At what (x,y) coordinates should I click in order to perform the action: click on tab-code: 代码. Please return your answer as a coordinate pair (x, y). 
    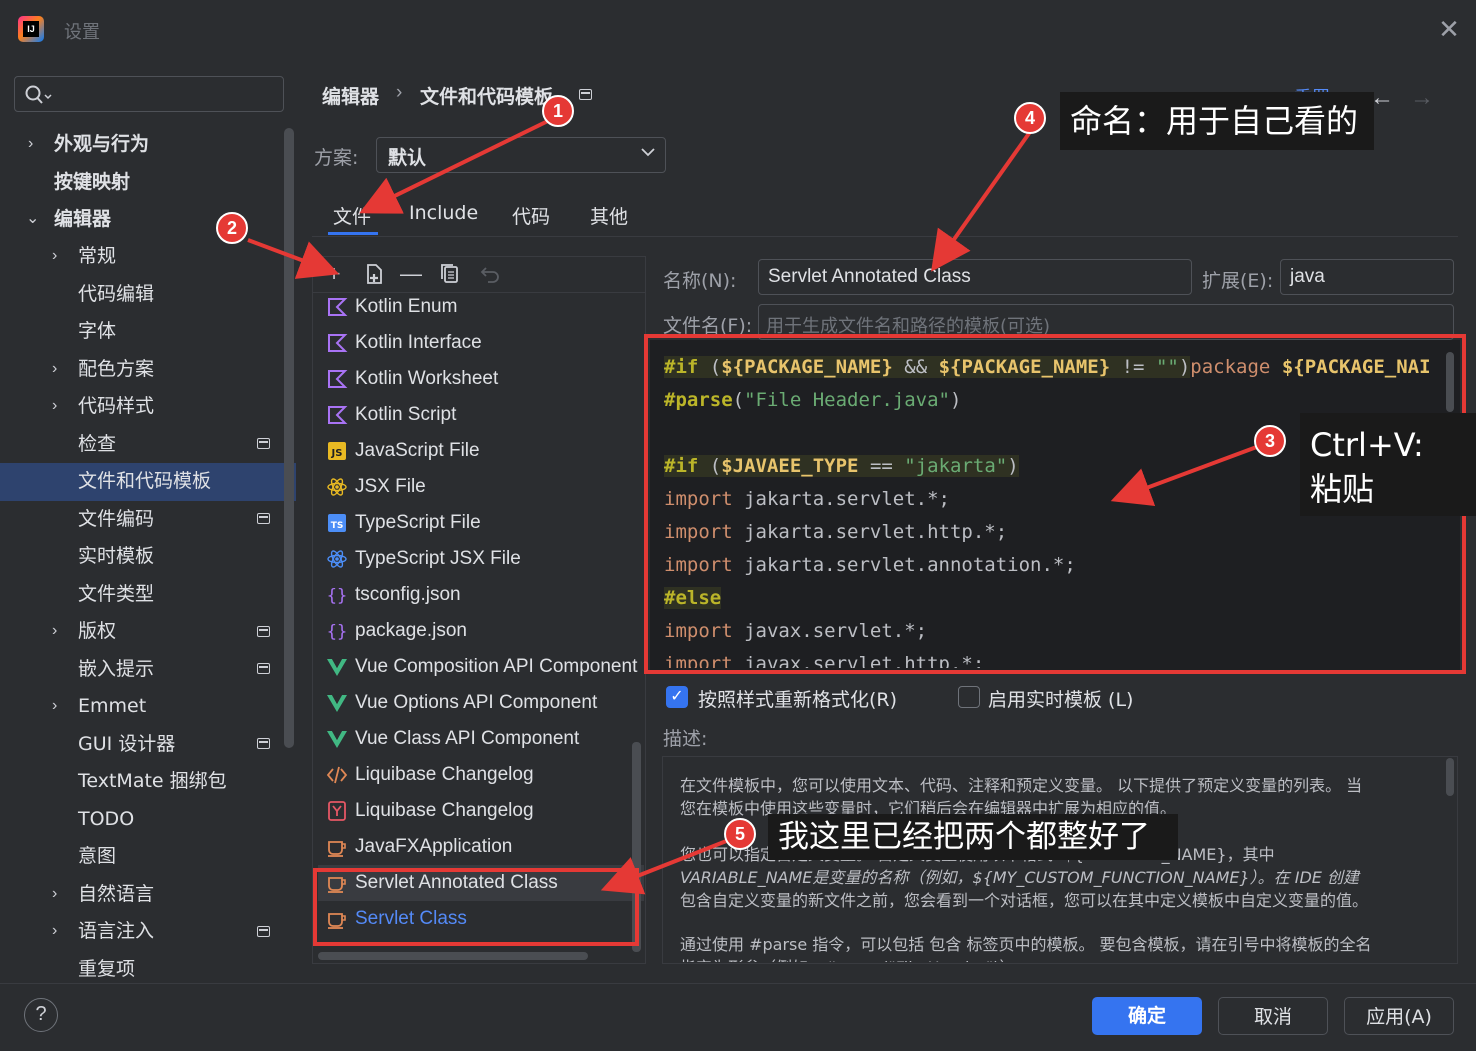
    Looking at the image, I should click on (531, 215).